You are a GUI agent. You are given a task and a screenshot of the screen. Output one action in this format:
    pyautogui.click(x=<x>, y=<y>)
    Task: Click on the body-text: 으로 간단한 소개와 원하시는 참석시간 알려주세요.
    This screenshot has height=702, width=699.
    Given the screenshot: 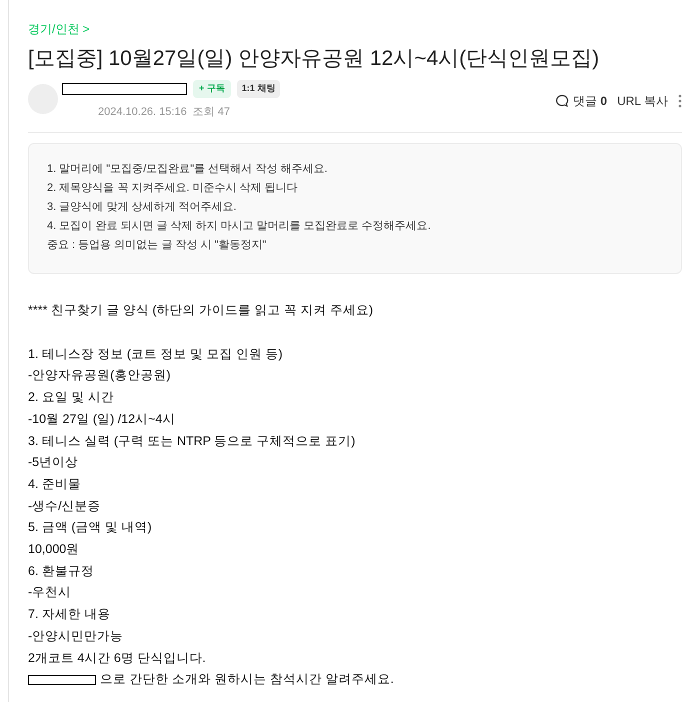 What is the action you would take?
    pyautogui.click(x=247, y=679)
    